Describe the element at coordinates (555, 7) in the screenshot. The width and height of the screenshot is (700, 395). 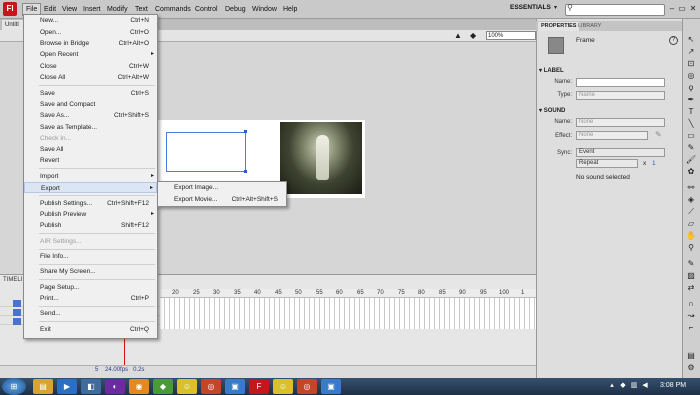
I see `chevron-down-icon: ▾` at that location.